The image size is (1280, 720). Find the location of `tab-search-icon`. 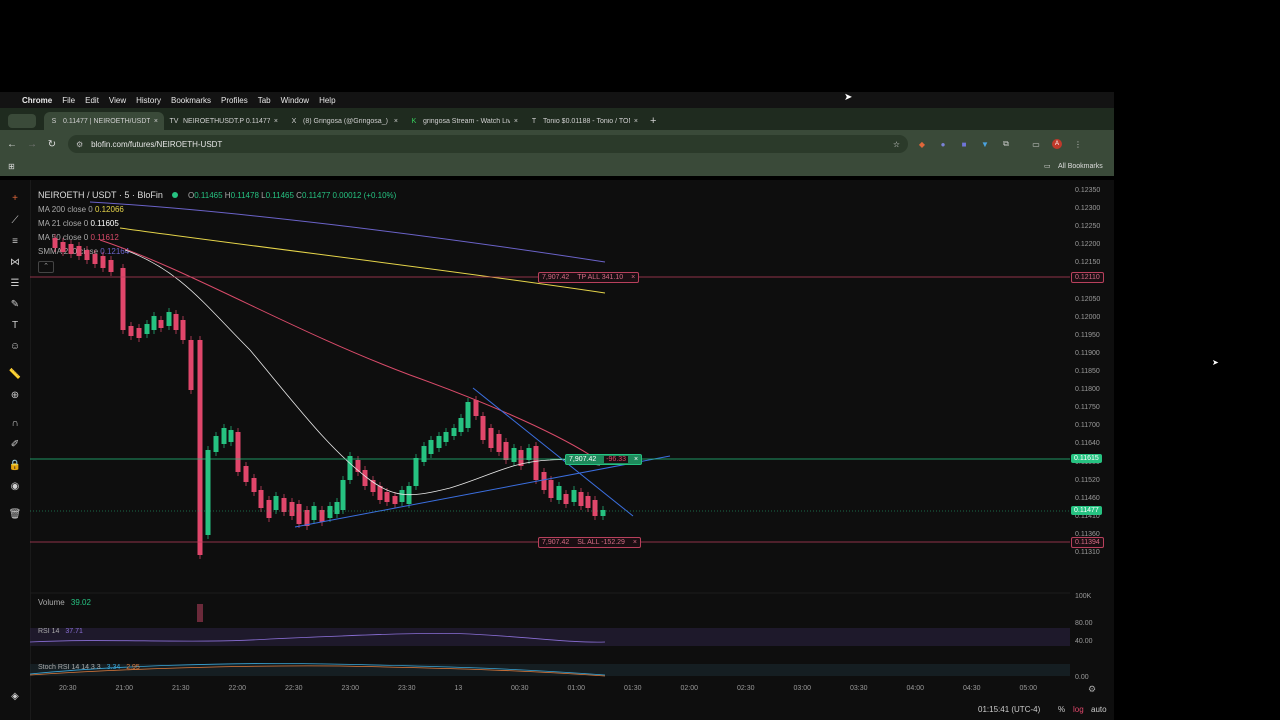

tab-search-icon is located at coordinates (22, 121).